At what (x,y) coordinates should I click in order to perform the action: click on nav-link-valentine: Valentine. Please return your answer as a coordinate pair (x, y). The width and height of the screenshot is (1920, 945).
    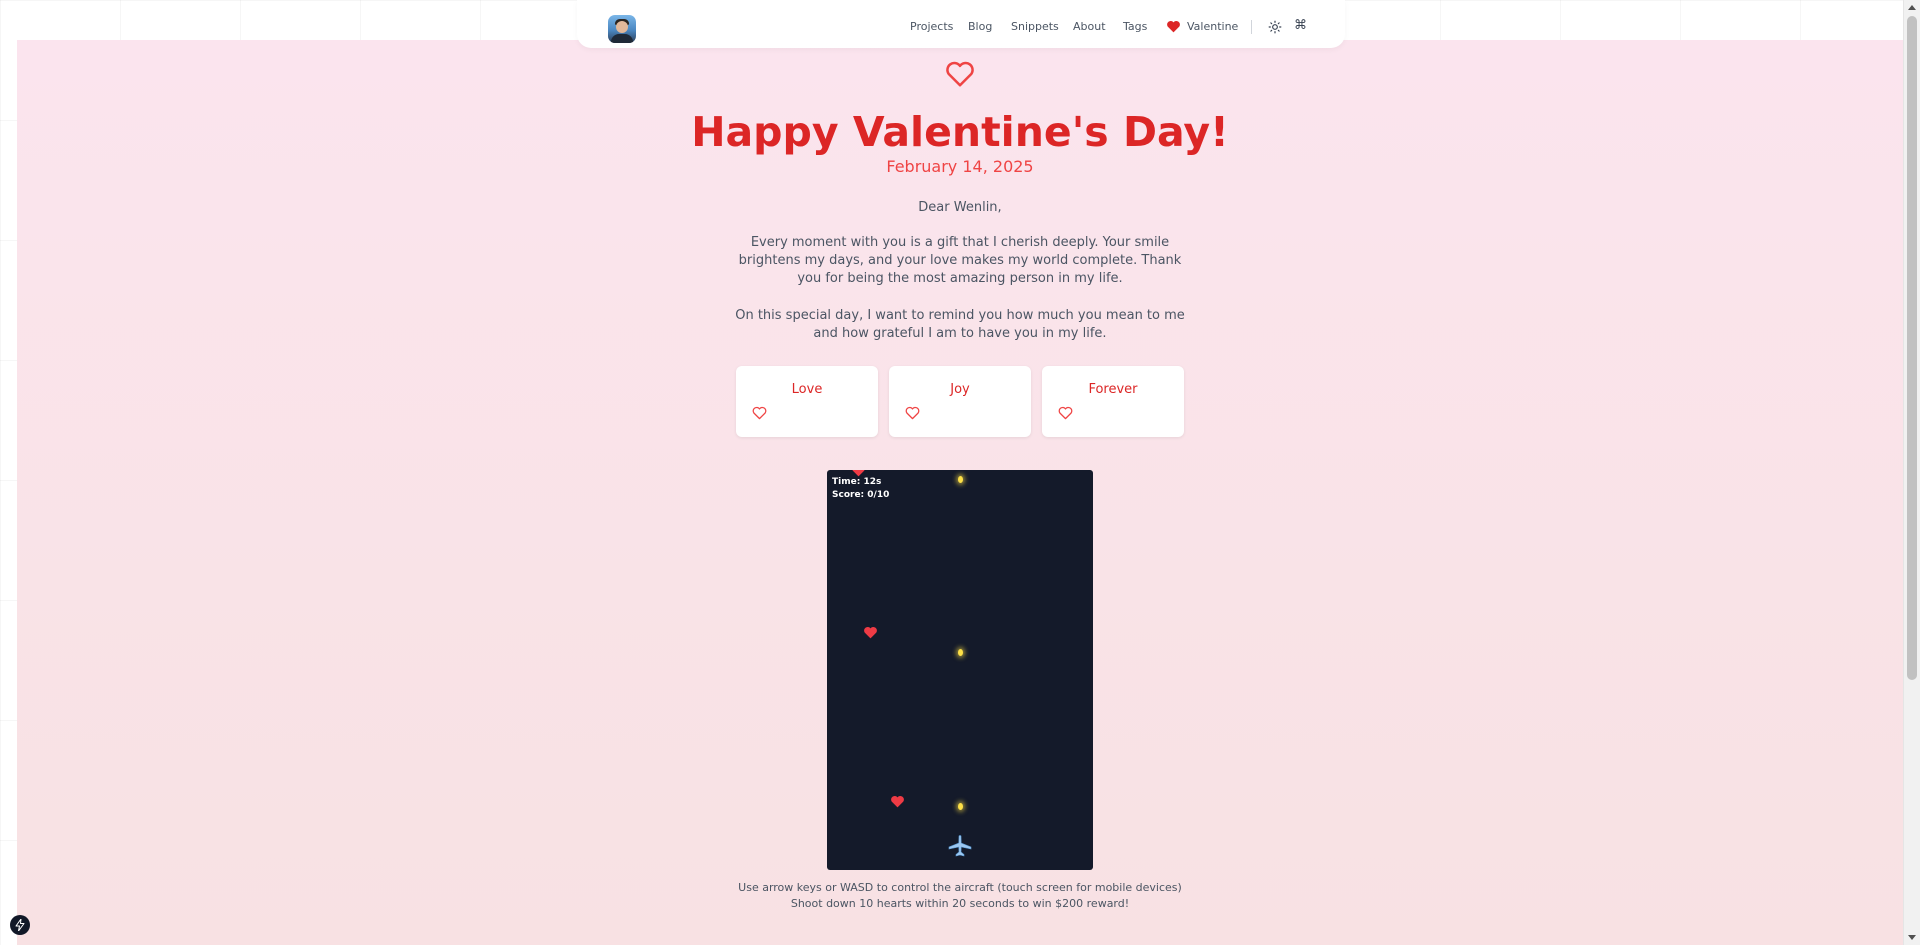
    Looking at the image, I should click on (1212, 27).